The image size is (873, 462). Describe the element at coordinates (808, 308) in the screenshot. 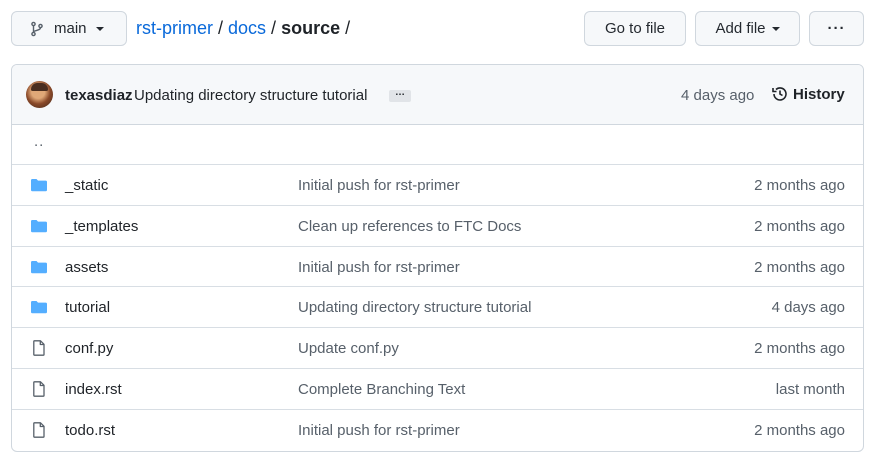

I see `file-commit-time: 4 days ago` at that location.